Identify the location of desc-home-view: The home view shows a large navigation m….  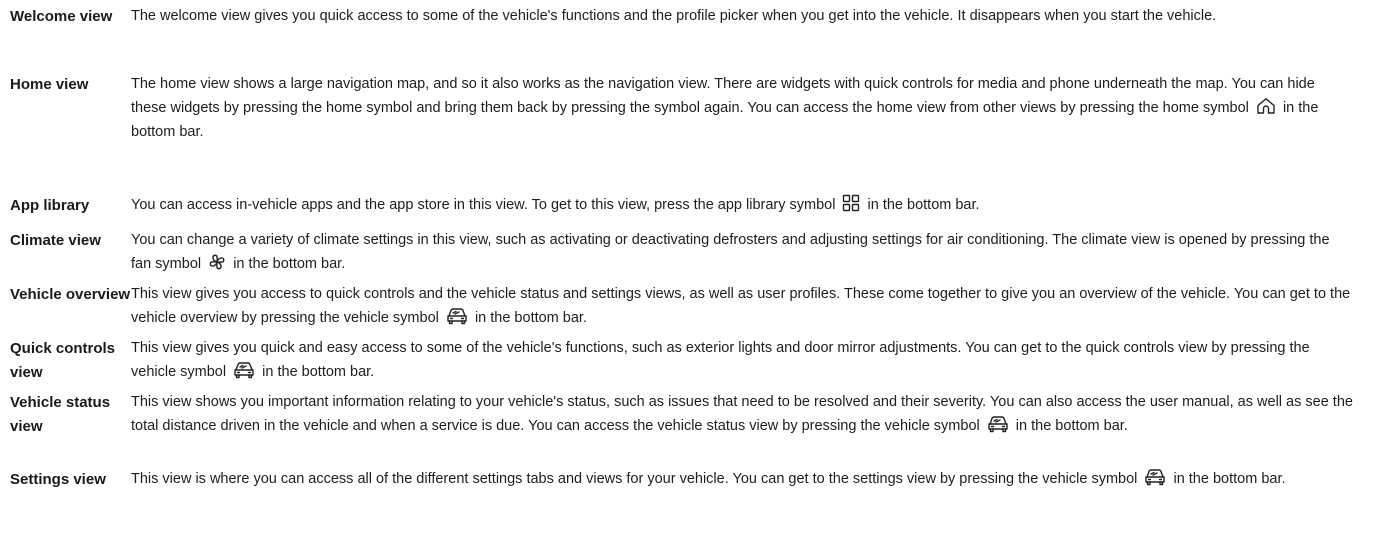
(742, 108).